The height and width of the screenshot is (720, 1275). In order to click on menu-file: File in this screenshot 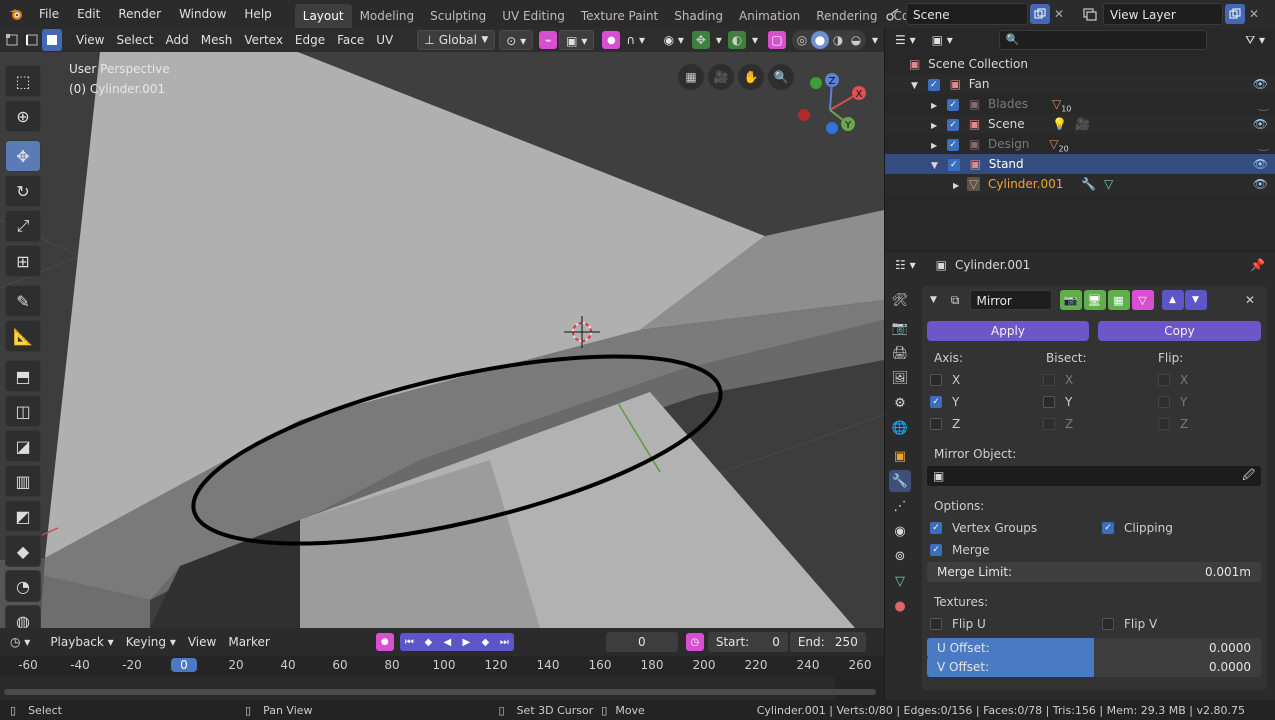, I will do `click(49, 14)`.